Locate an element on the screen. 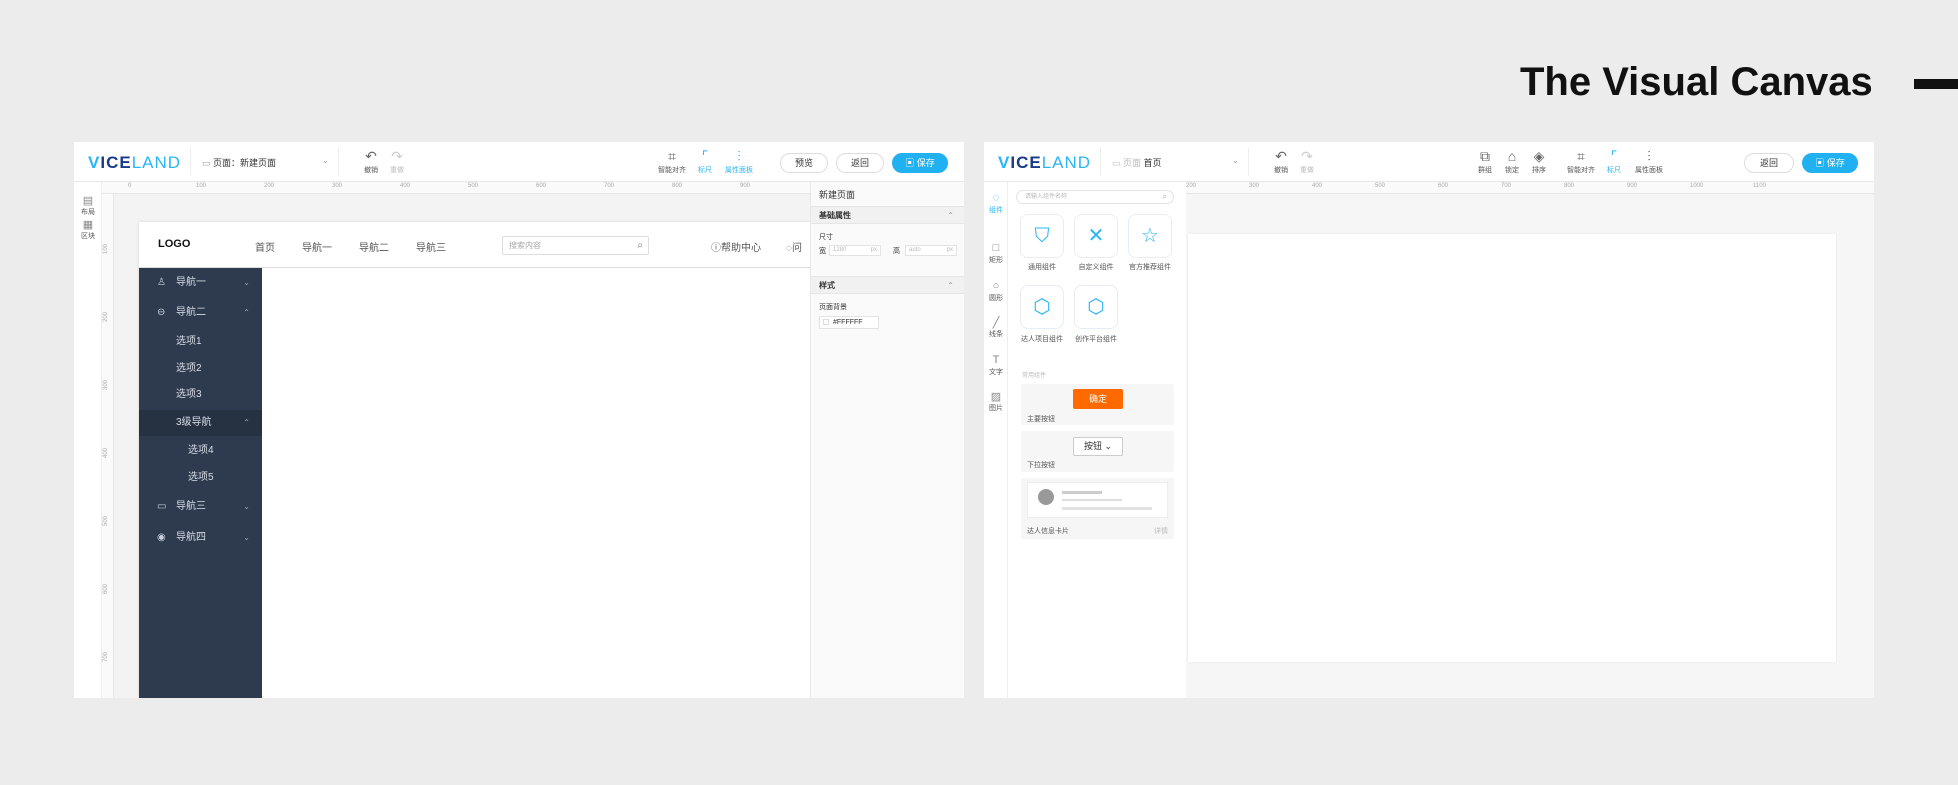  ruler-tick: 1000 is located at coordinates (1697, 186).